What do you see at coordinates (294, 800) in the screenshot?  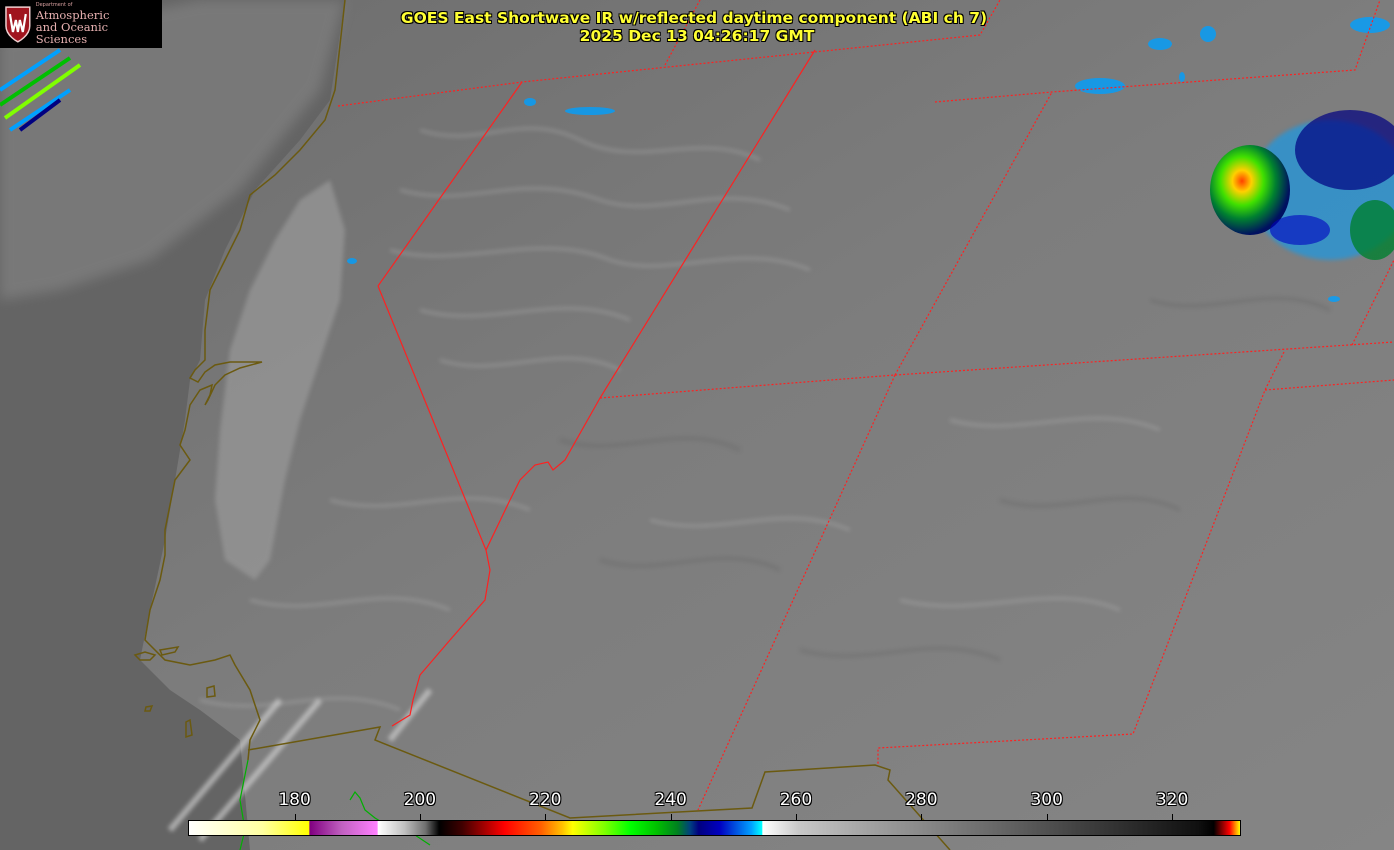 I see `colorbar-tick-label: 180` at bounding box center [294, 800].